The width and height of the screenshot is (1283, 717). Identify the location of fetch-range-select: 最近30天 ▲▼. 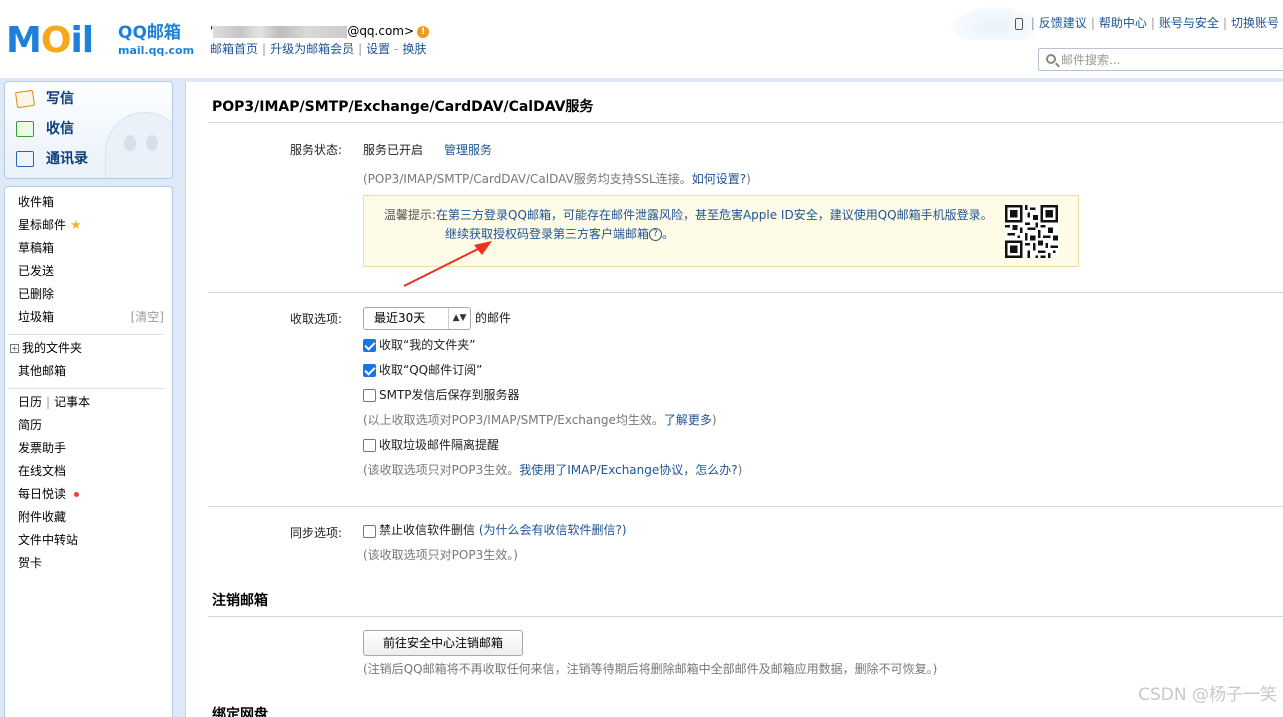
(417, 318).